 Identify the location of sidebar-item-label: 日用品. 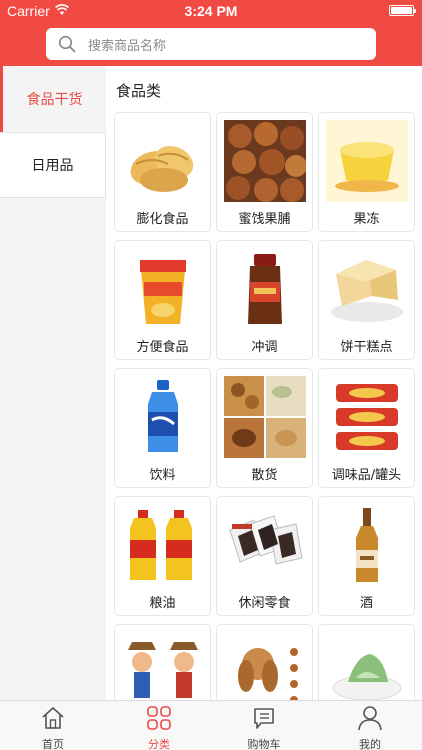
(52, 166).